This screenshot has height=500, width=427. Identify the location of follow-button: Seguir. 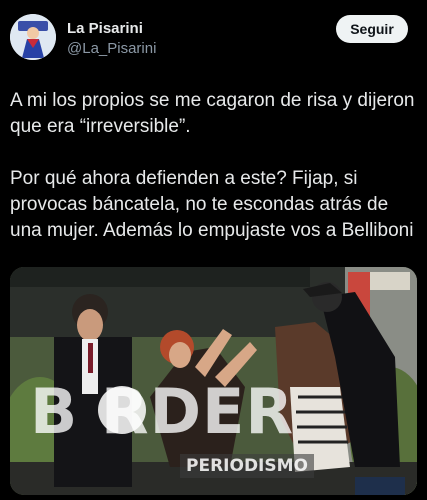
(372, 29).